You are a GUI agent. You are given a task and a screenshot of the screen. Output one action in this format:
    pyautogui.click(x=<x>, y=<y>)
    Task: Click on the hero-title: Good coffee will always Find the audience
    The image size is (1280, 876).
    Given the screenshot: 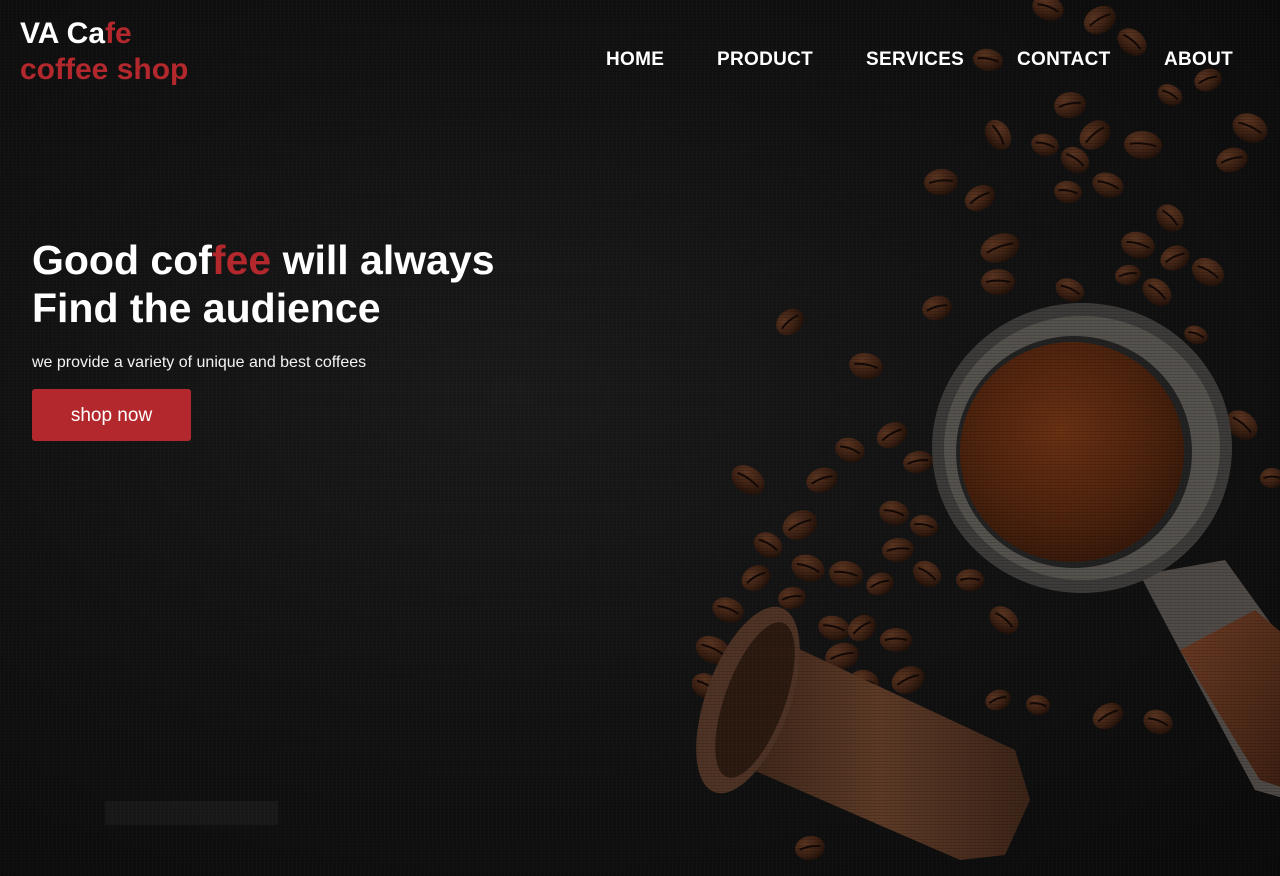 What is the action you would take?
    pyautogui.click(x=263, y=284)
    